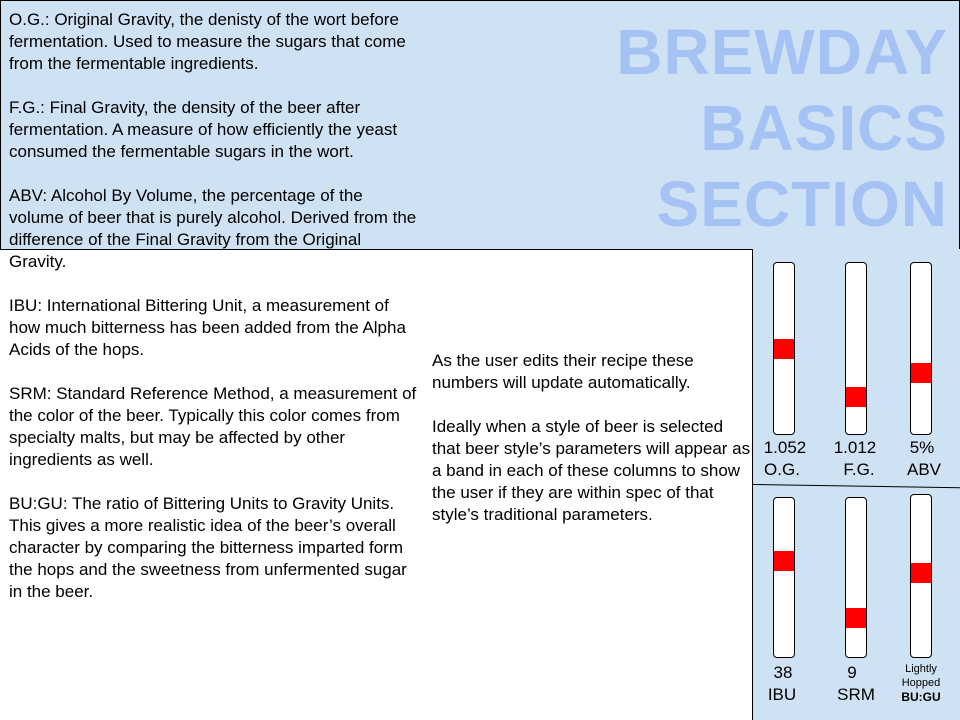 The image size is (960, 720). I want to click on fg-value: 1.012, so click(855, 447).